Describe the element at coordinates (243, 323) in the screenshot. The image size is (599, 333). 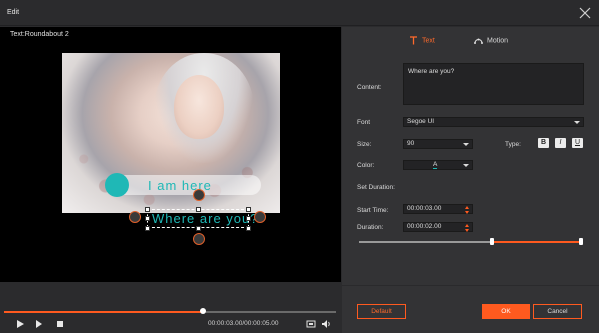
I see `time-readout: 00:00:03.00/00:00:05.00` at that location.